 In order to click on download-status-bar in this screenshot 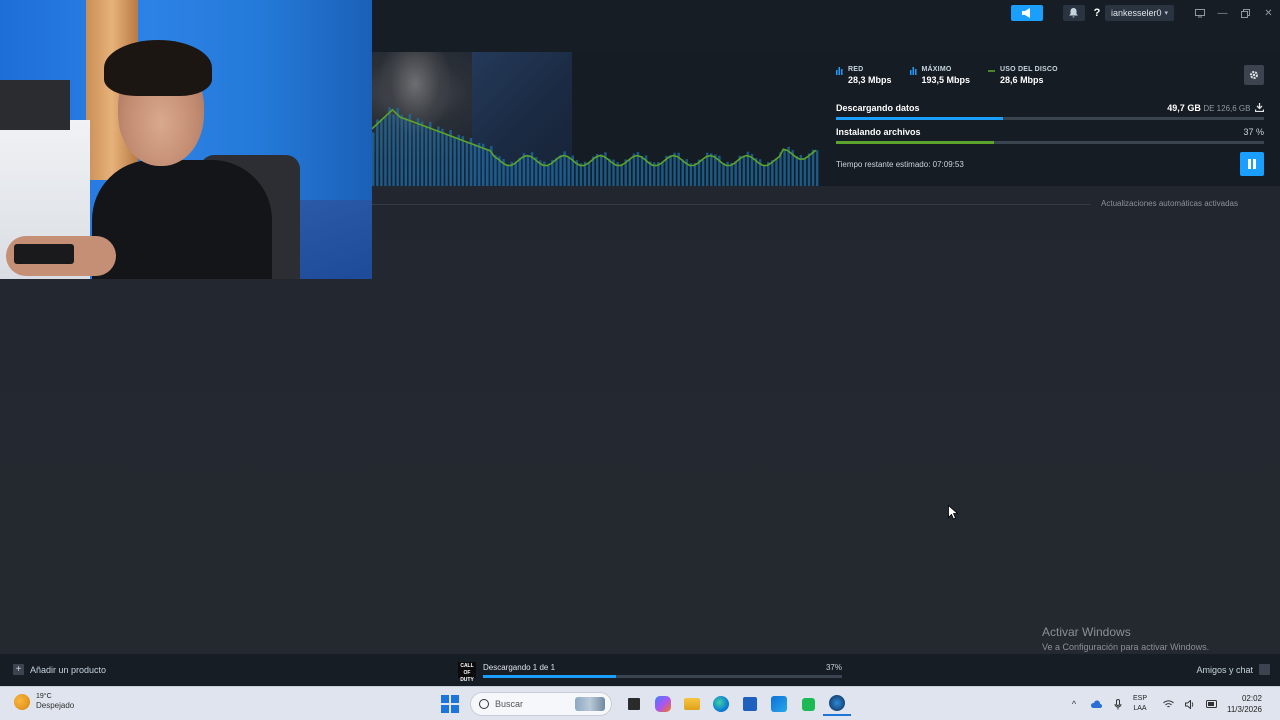, I will do `click(662, 676)`.